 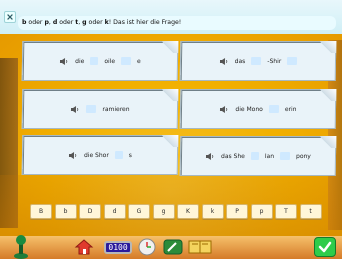 I want to click on book-icon, so click(x=200, y=247).